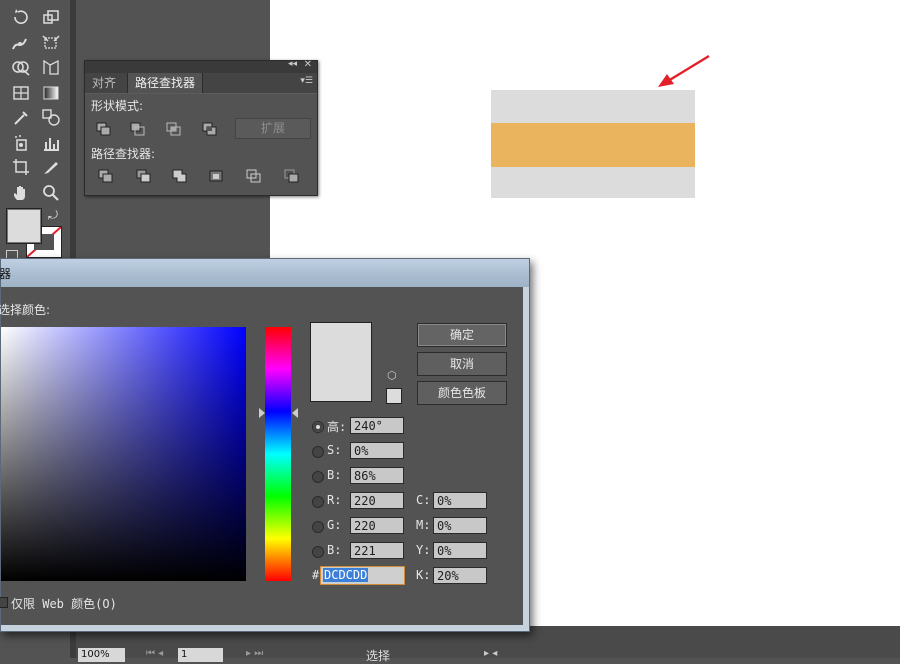 The image size is (900, 664). What do you see at coordinates (210, 129) in the screenshot?
I see `exclude-icon` at bounding box center [210, 129].